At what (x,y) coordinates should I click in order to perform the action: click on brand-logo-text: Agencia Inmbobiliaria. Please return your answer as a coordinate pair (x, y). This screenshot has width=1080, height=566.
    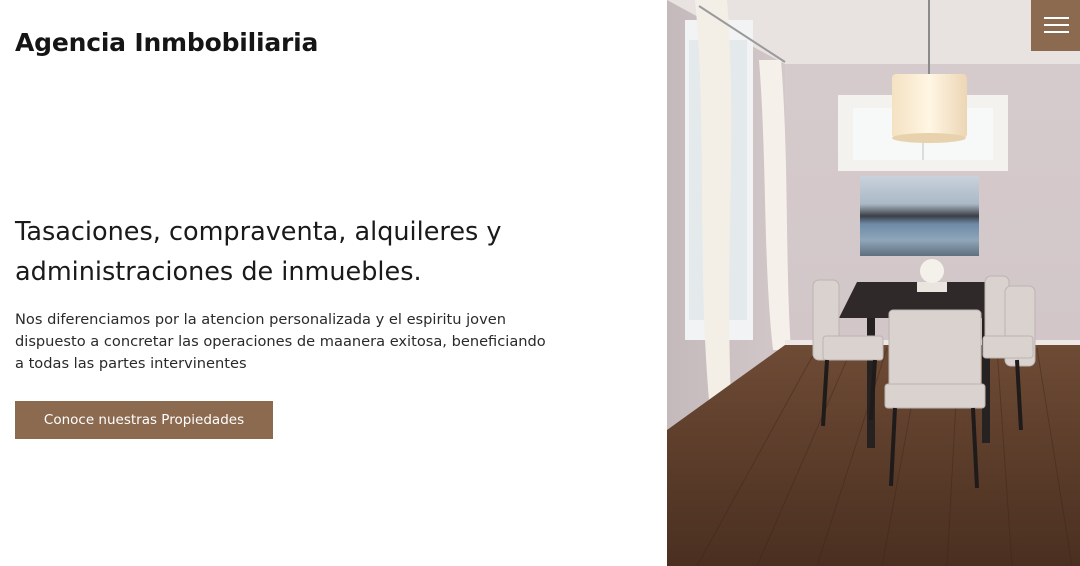
    Looking at the image, I should click on (166, 42).